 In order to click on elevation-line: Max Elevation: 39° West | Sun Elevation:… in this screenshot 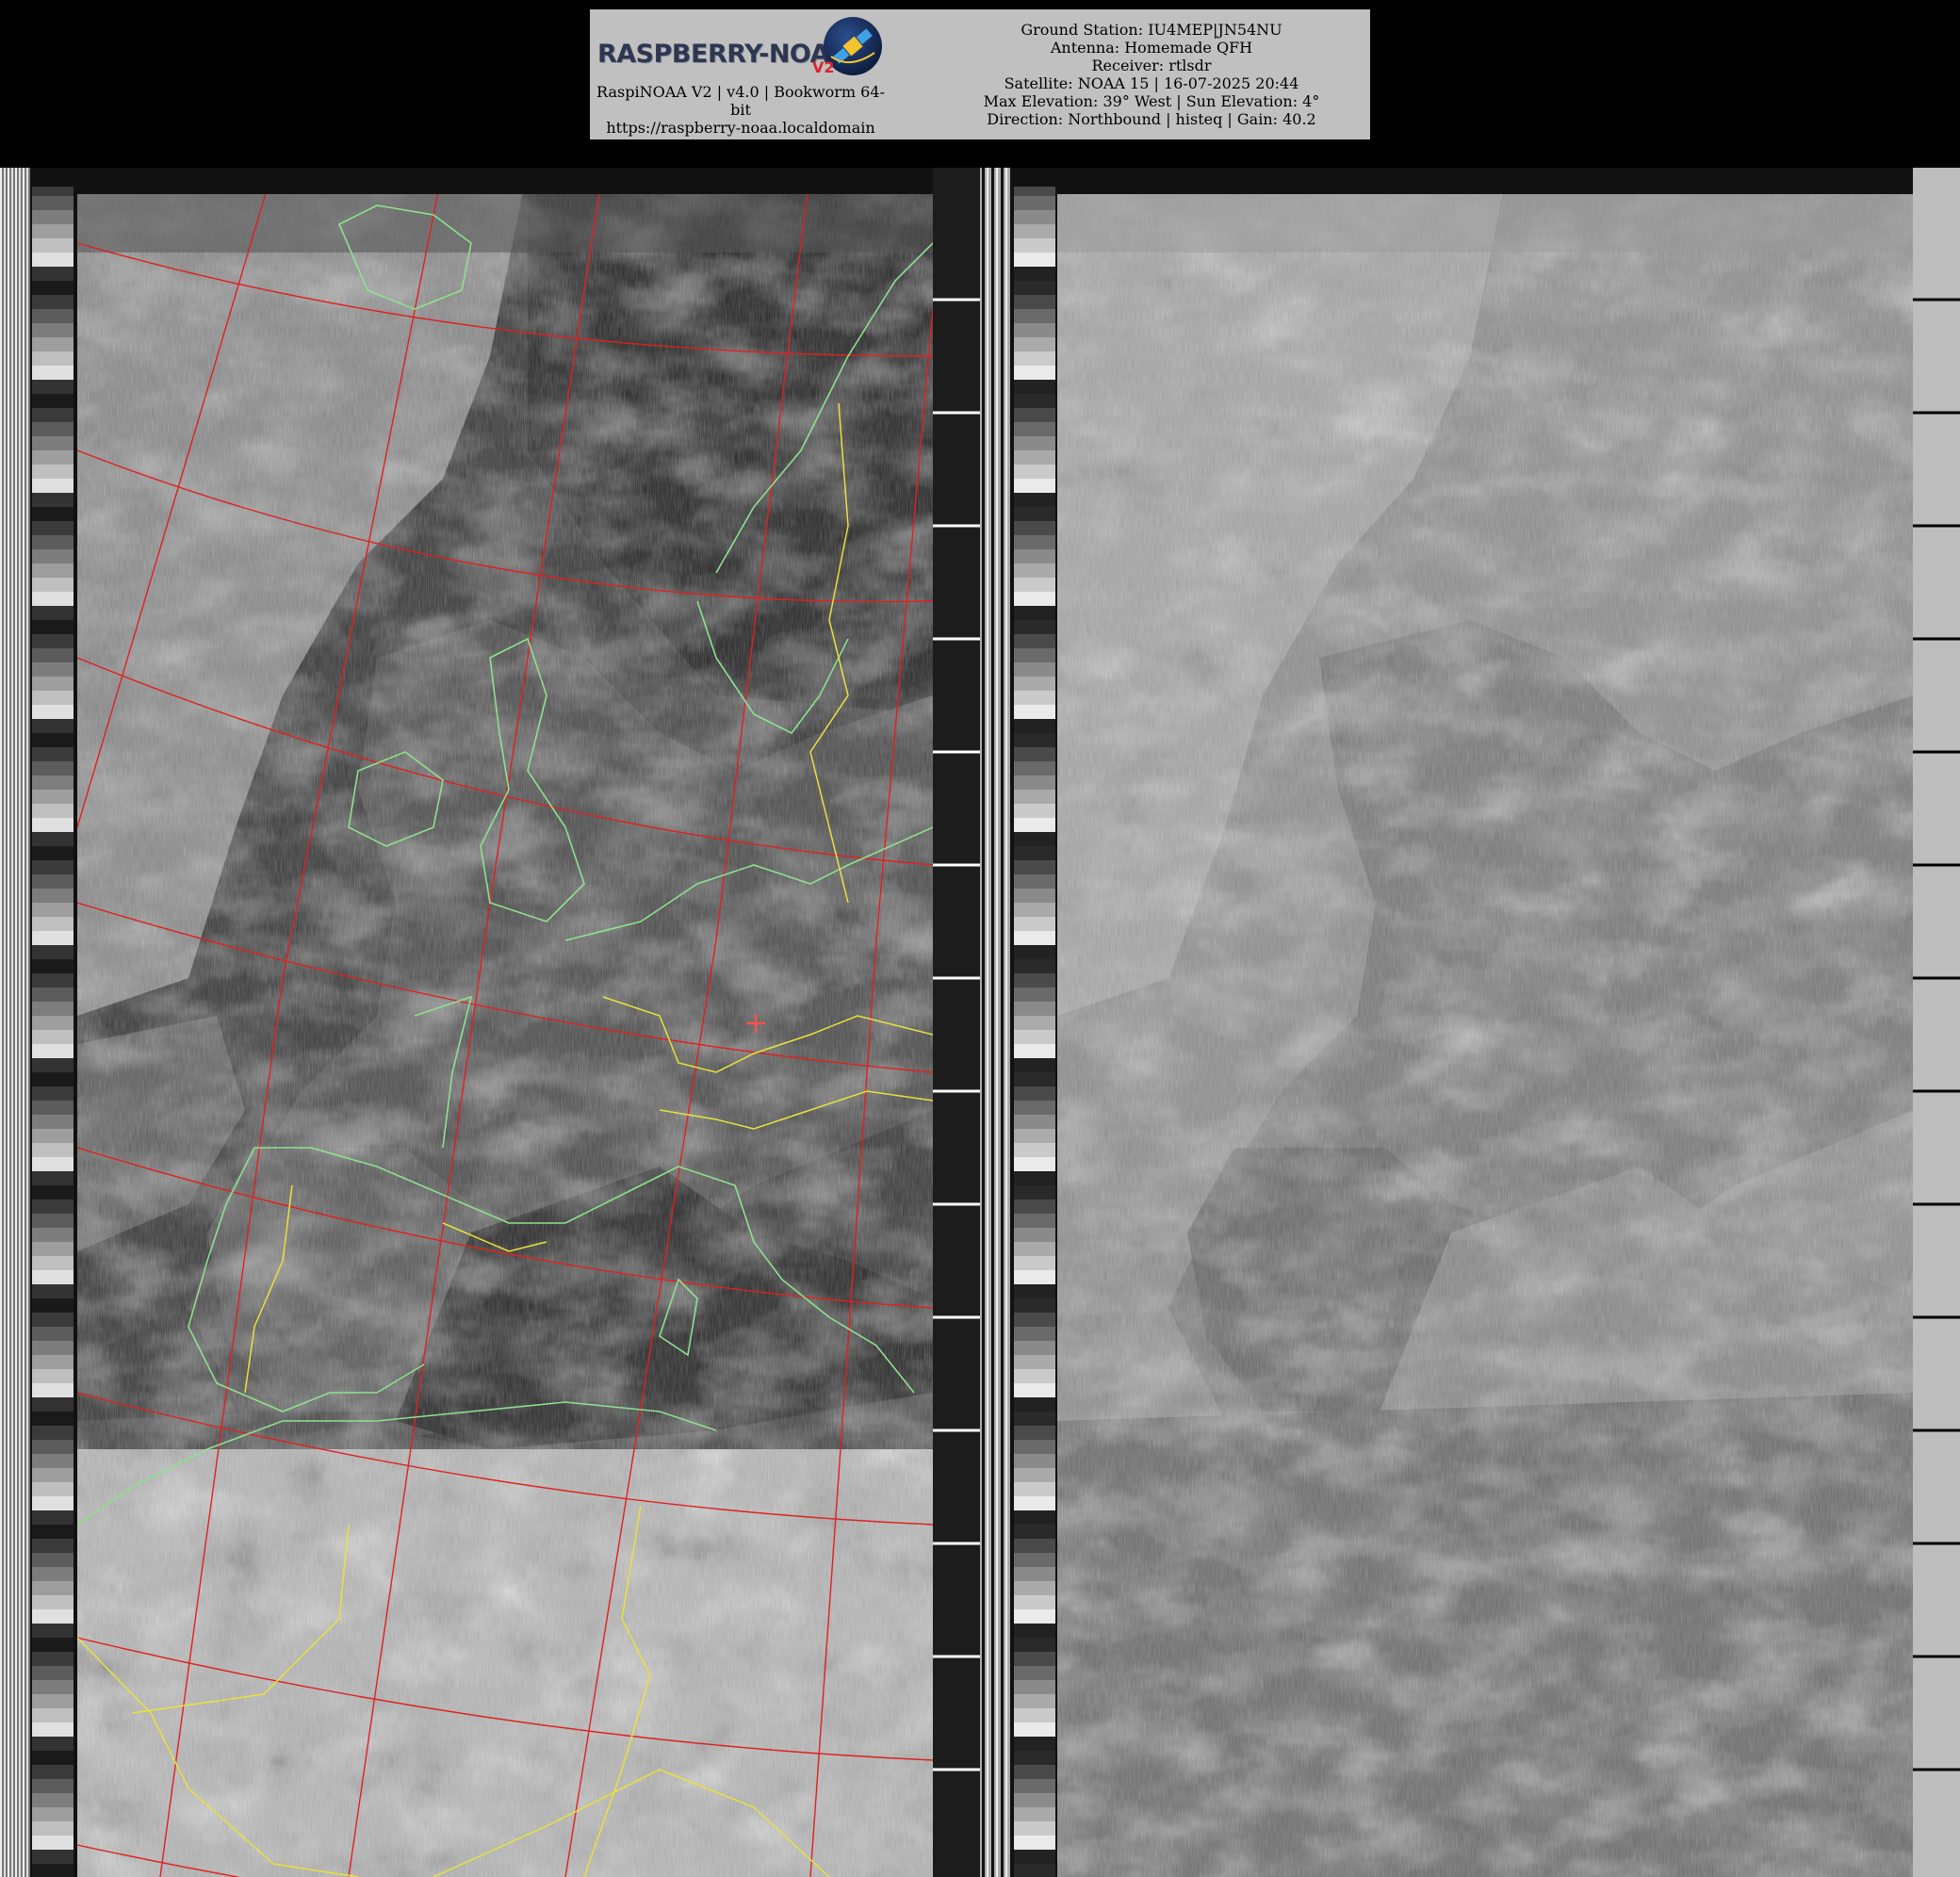, I will do `click(1151, 101)`.